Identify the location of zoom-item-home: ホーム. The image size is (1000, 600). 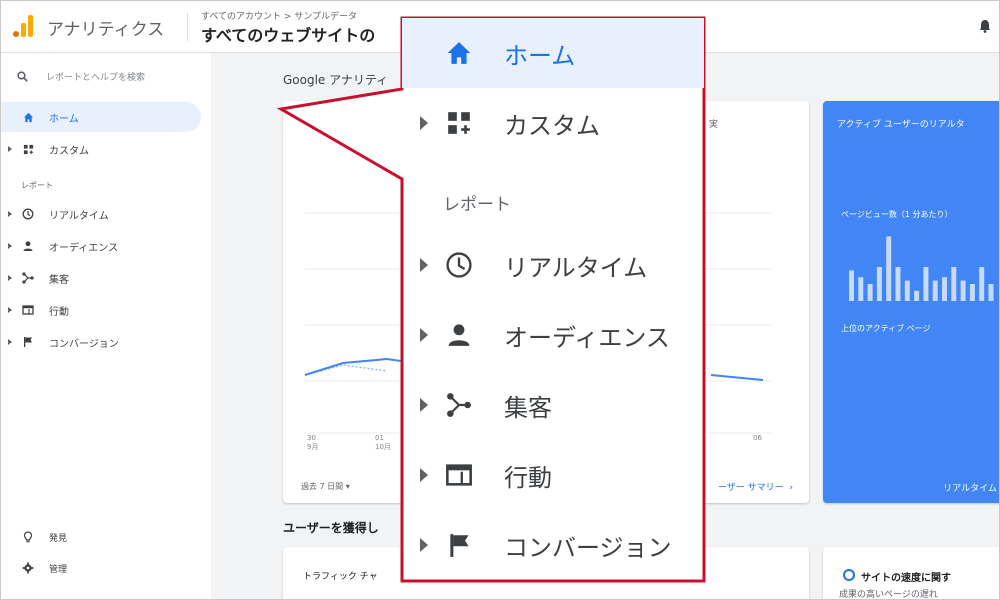
(553, 53).